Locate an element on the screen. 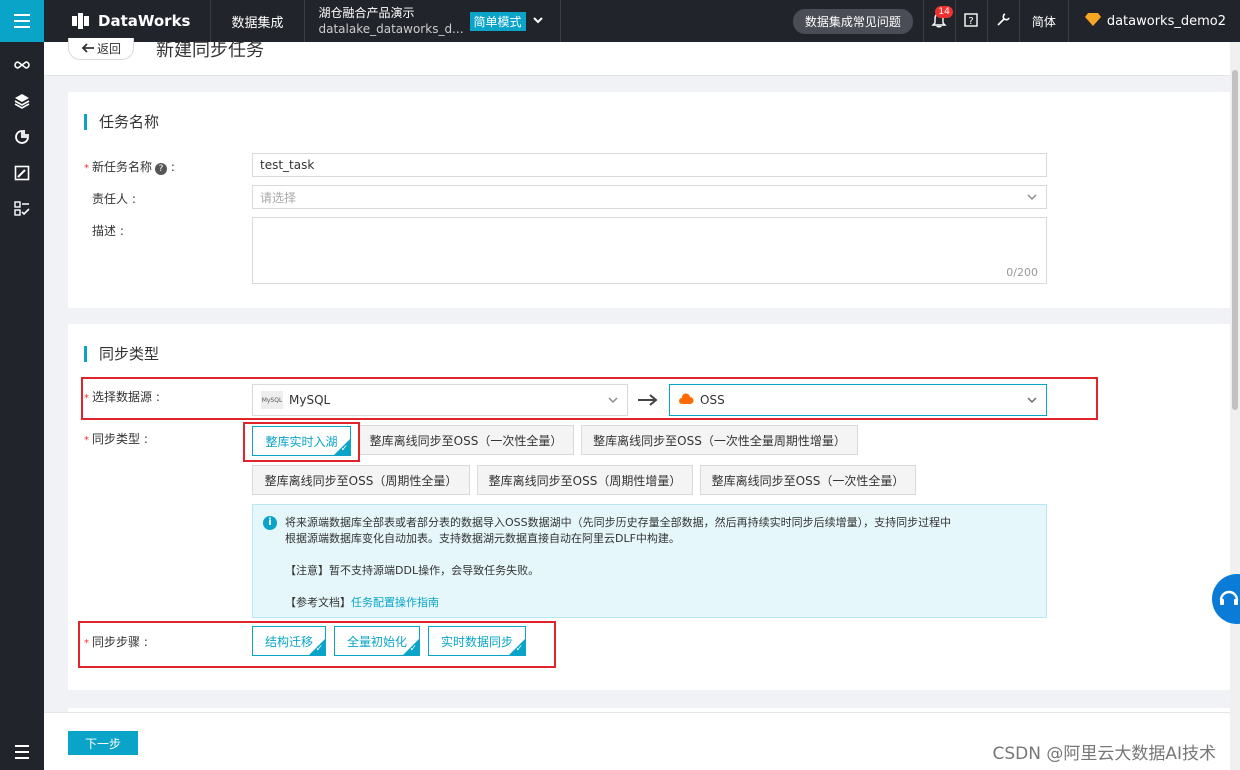 The height and width of the screenshot is (770, 1240). edit-box-icon is located at coordinates (22, 174).